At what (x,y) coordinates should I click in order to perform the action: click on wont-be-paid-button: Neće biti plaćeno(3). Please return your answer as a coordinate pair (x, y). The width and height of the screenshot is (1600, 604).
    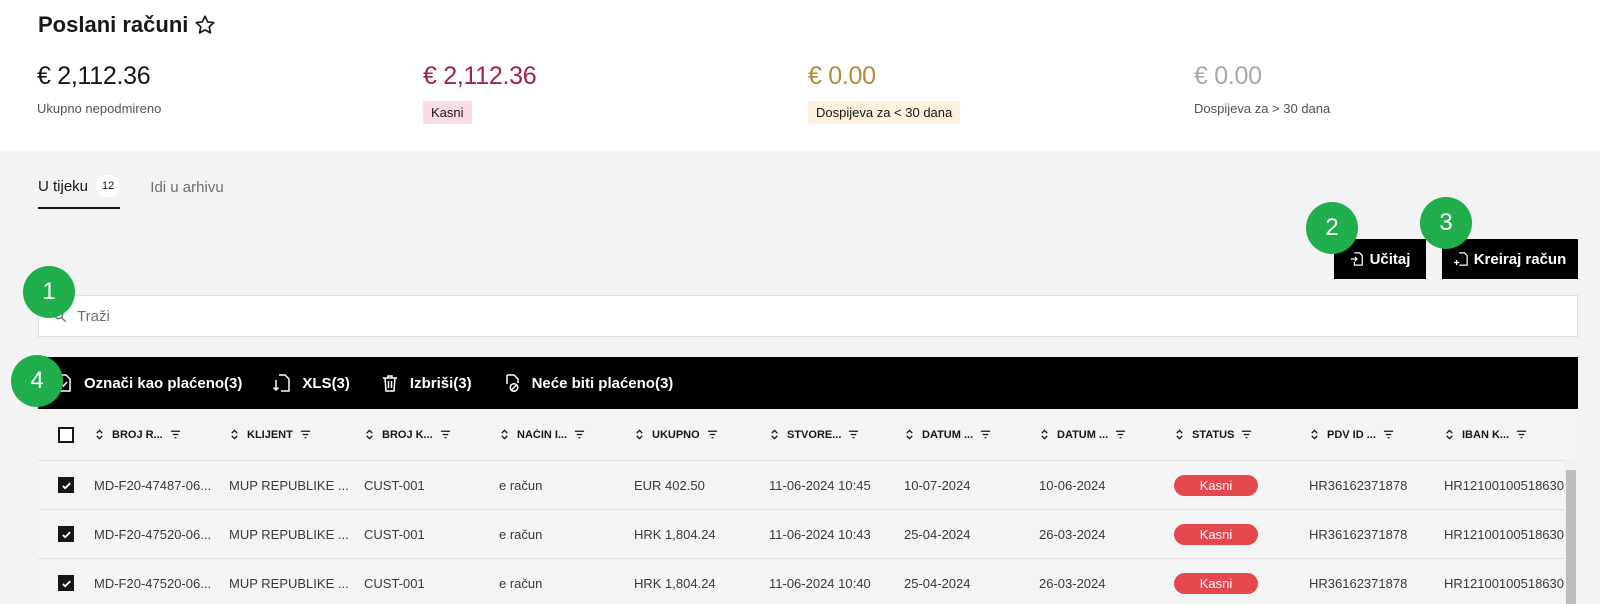
    Looking at the image, I should click on (587, 383).